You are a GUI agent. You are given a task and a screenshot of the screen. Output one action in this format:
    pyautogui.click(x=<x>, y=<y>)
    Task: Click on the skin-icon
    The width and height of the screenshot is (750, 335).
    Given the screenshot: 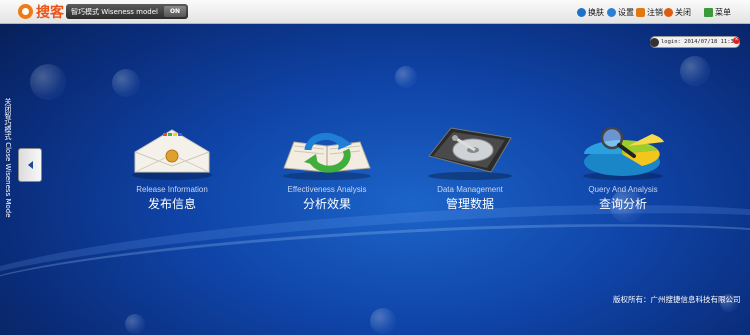 What is the action you would take?
    pyautogui.click(x=581, y=12)
    